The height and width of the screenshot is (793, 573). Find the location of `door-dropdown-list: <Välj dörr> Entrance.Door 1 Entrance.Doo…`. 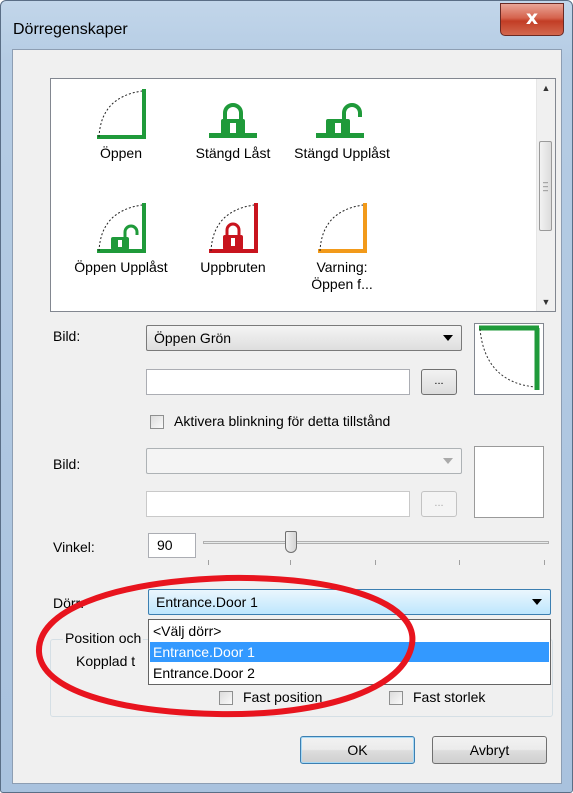

door-dropdown-list: <Välj dörr> Entrance.Door 1 Entrance.Doo… is located at coordinates (349, 652).